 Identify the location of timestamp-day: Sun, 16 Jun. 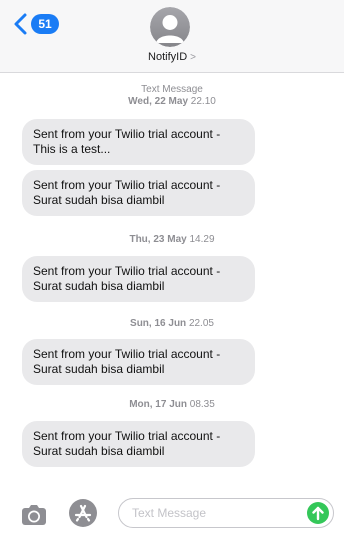
(158, 323).